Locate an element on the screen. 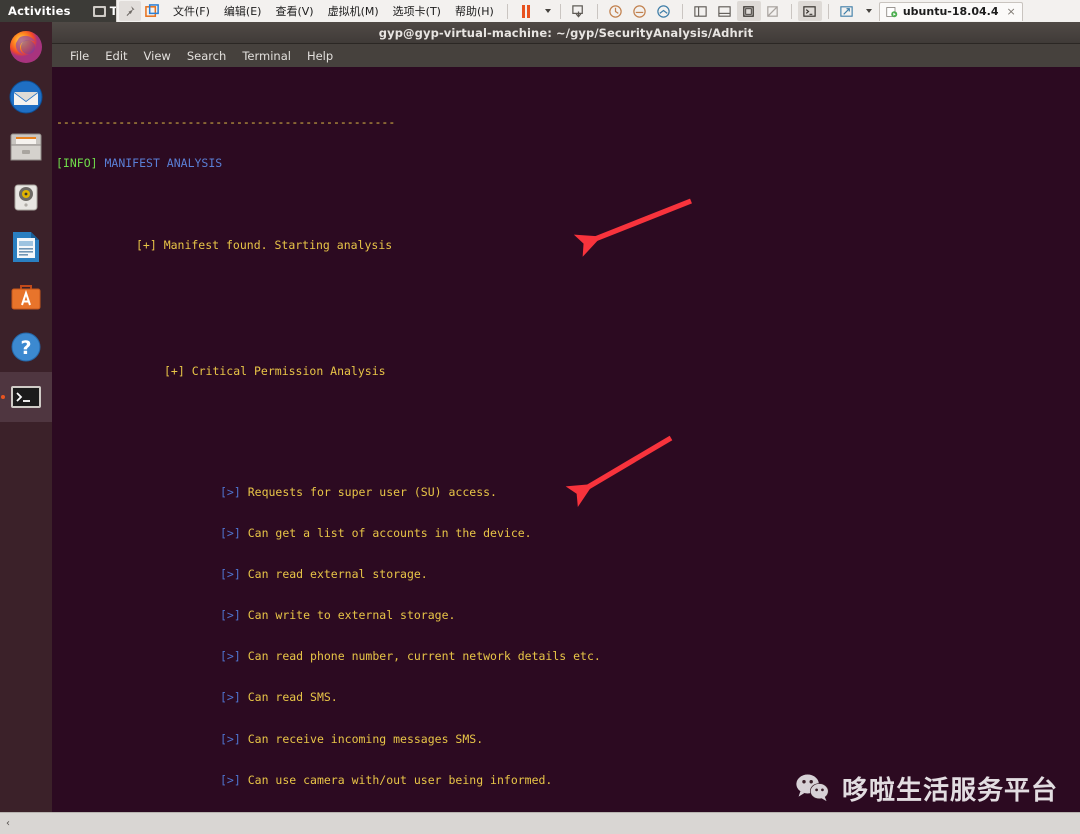  list-item: [>] Can receive incoming messages SMS. is located at coordinates (352, 738).